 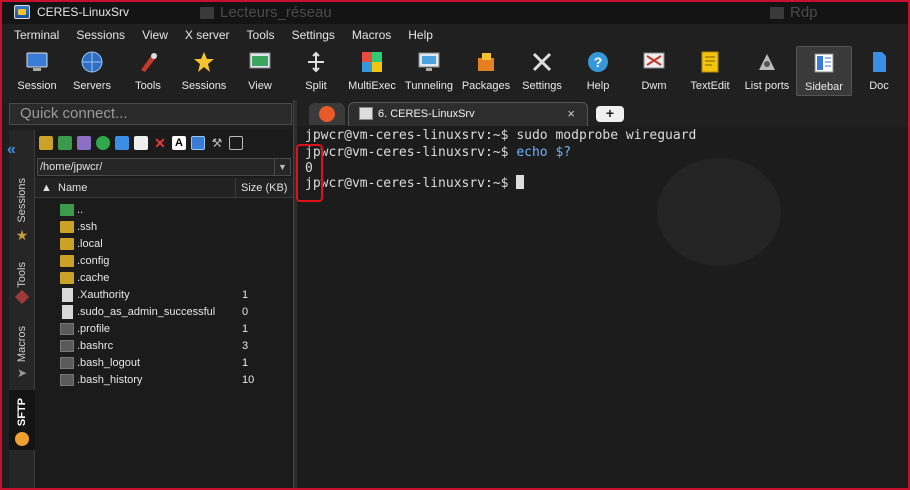 I want to click on list-item: .ssh, so click(x=164, y=227).